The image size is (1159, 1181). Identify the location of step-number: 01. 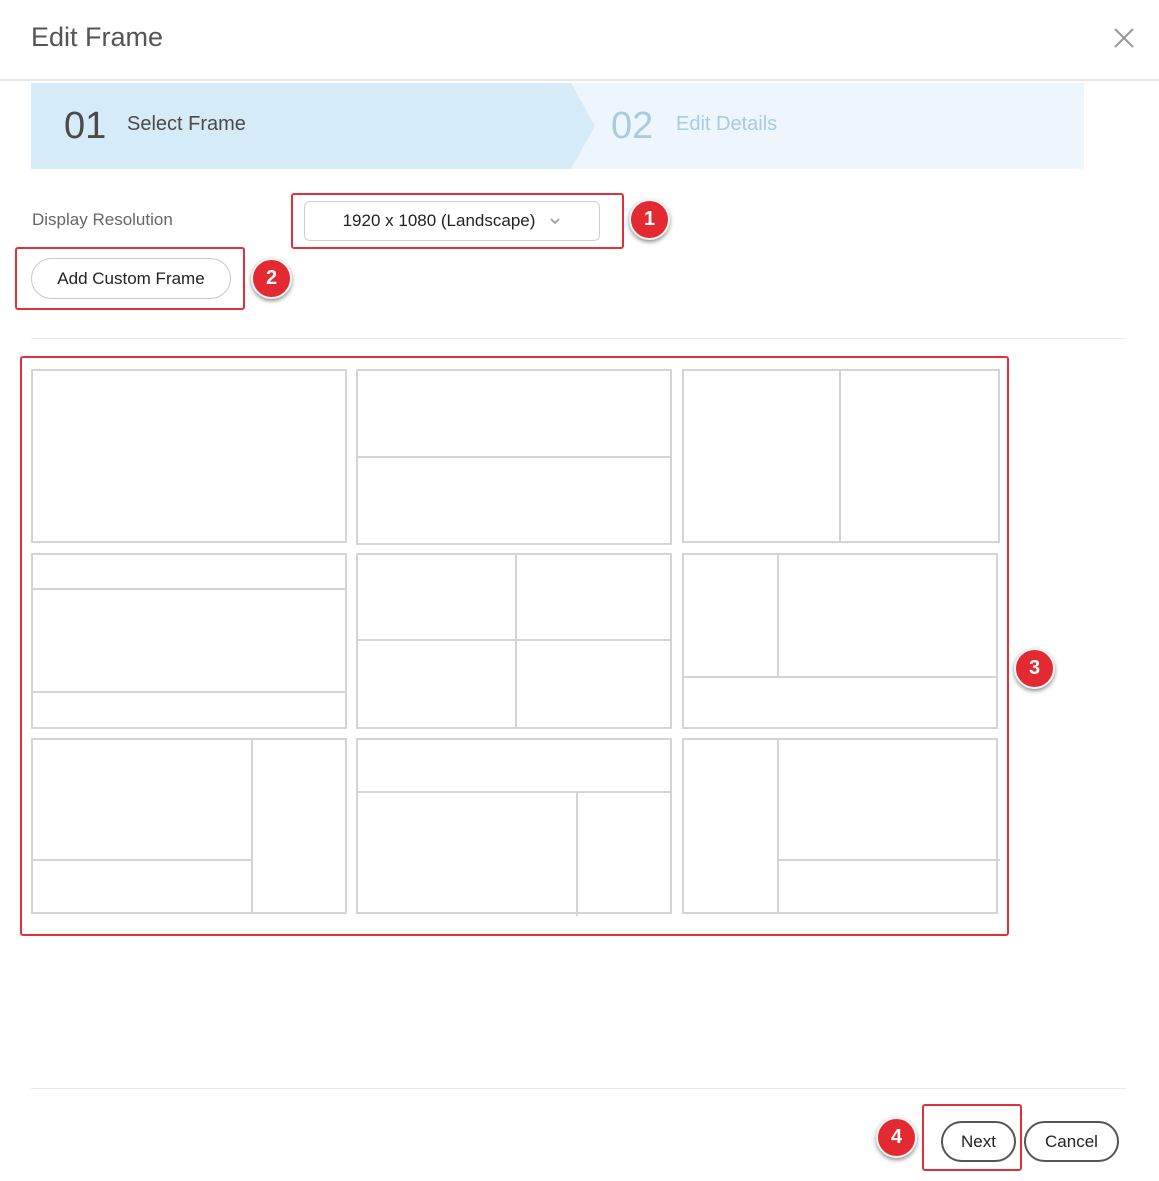
(85, 126).